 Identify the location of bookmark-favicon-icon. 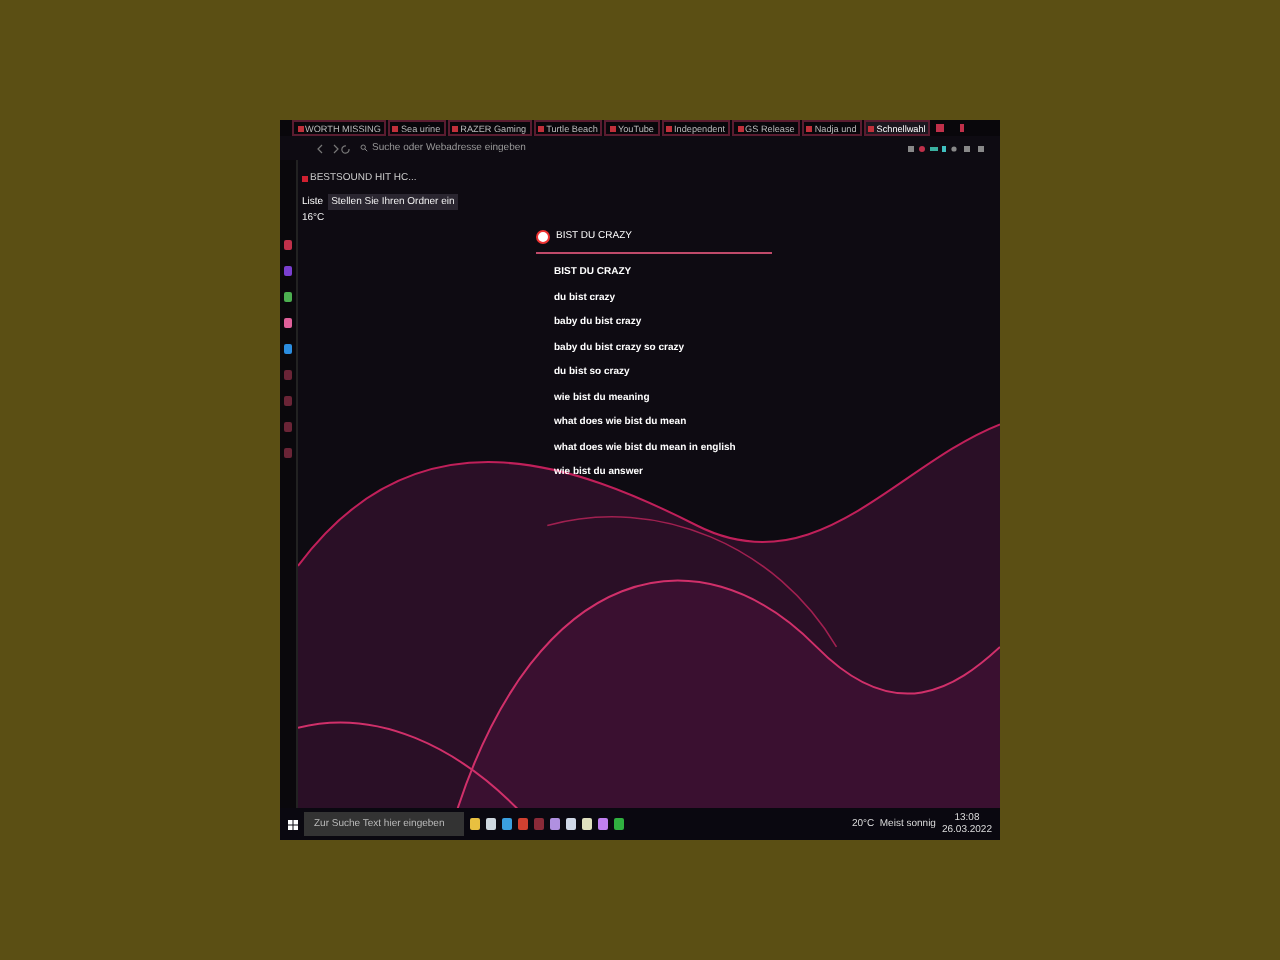
(305, 178).